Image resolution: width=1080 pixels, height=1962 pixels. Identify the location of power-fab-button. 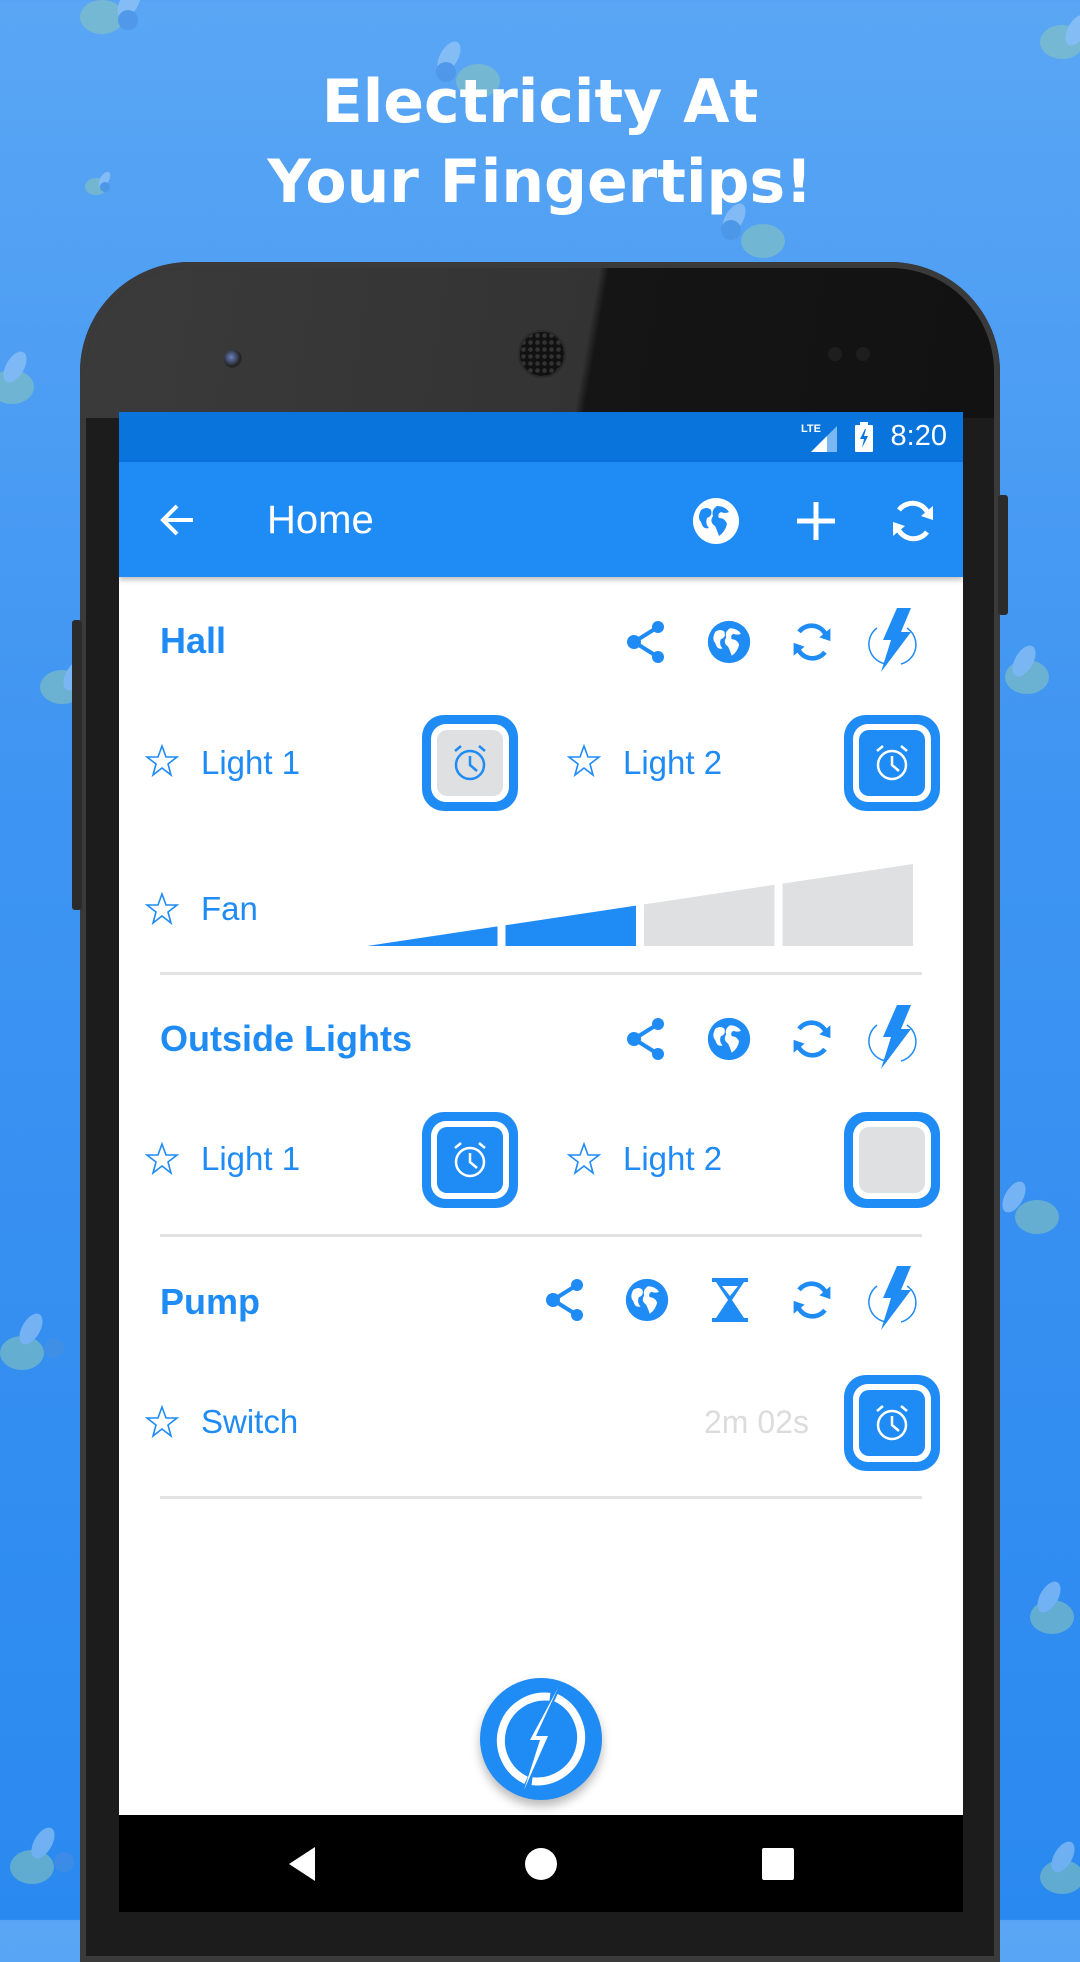
(541, 1739).